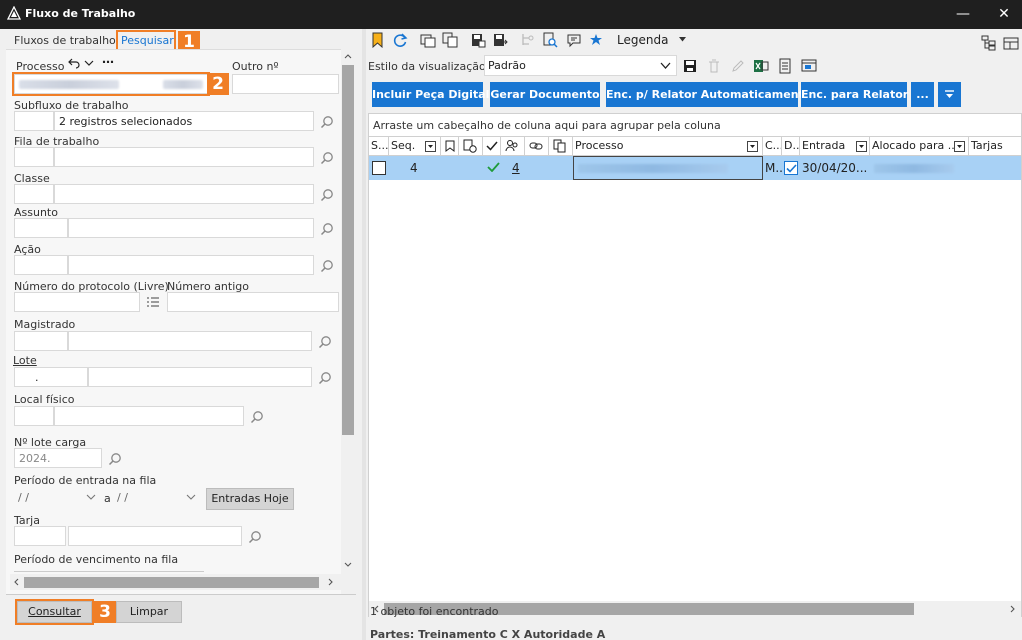 The height and width of the screenshot is (640, 1022). What do you see at coordinates (34, 194) in the screenshot?
I see `classe-code-input` at bounding box center [34, 194].